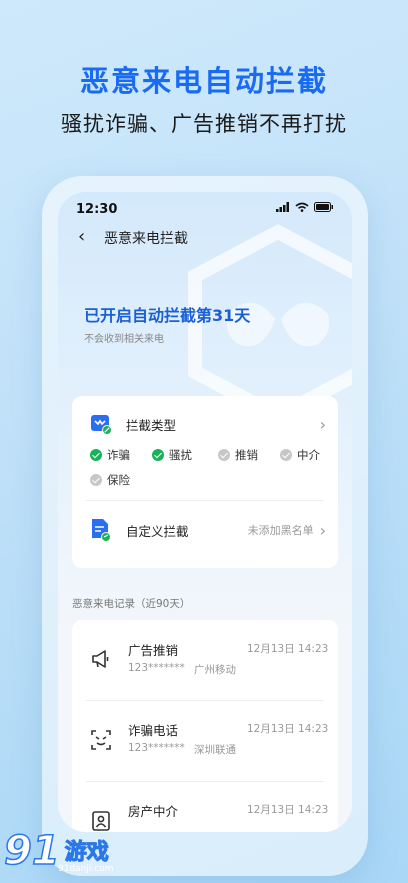 This screenshot has width=408, height=883. Describe the element at coordinates (205, 530) in the screenshot. I see `custom-block-row: 自定义拦截 未添加黑名单 ›` at that location.